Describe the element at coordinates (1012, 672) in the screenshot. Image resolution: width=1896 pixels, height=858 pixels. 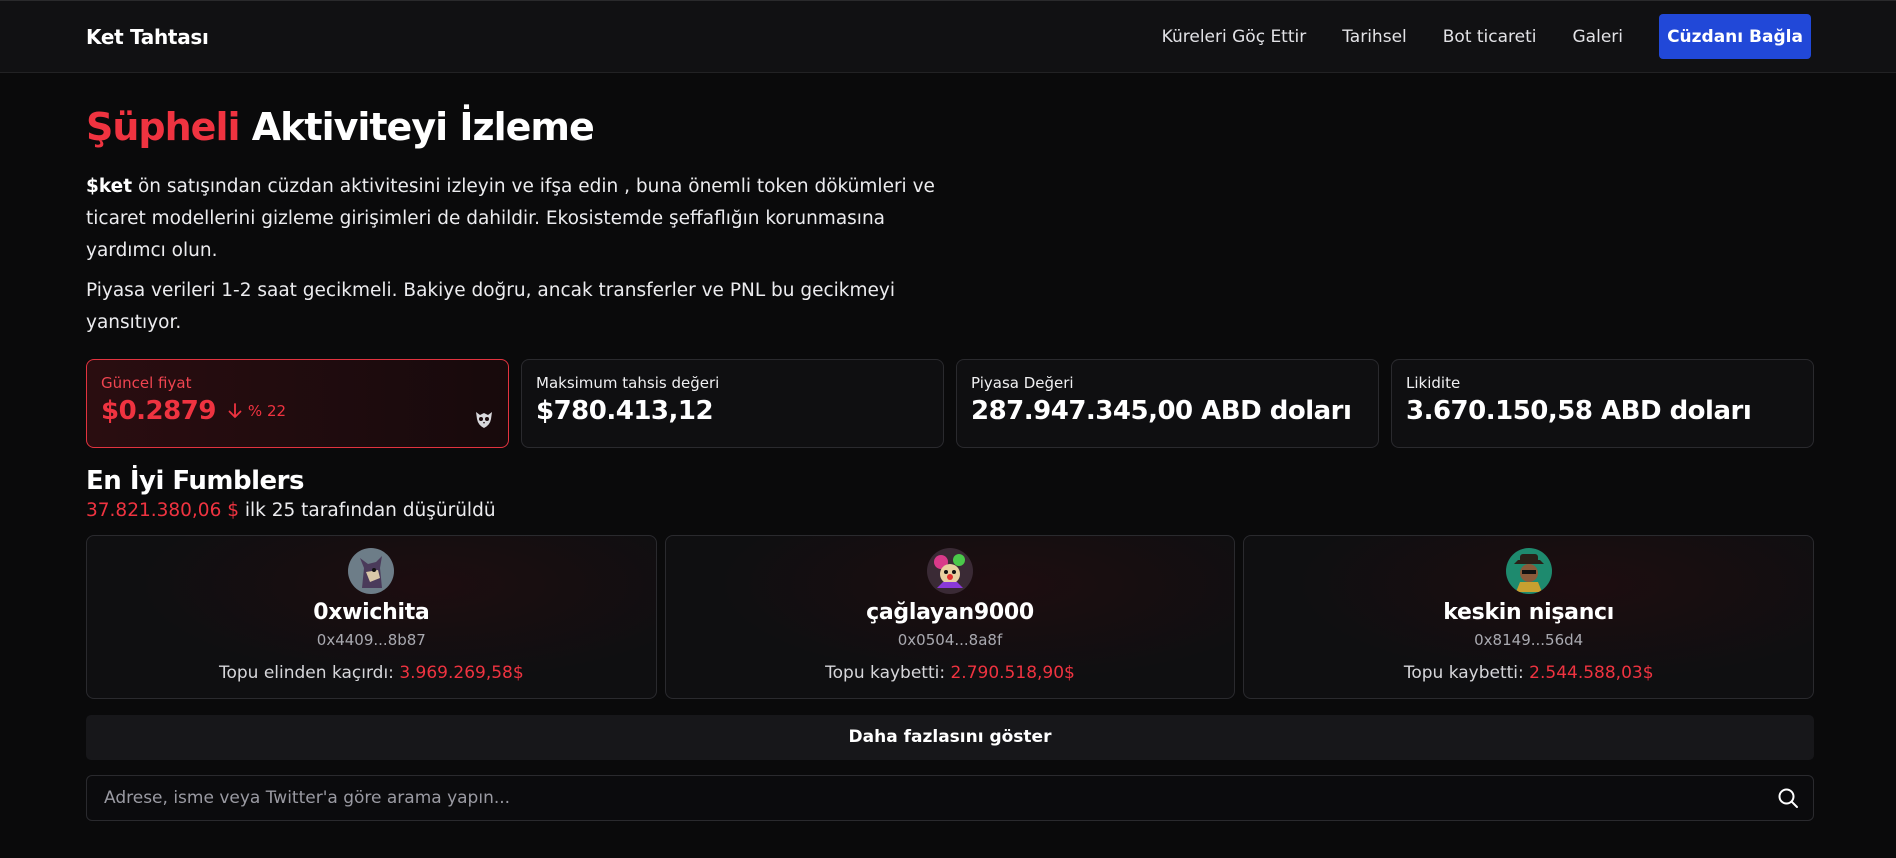
I see `fumbled-value: 2.790.518,90$` at that location.